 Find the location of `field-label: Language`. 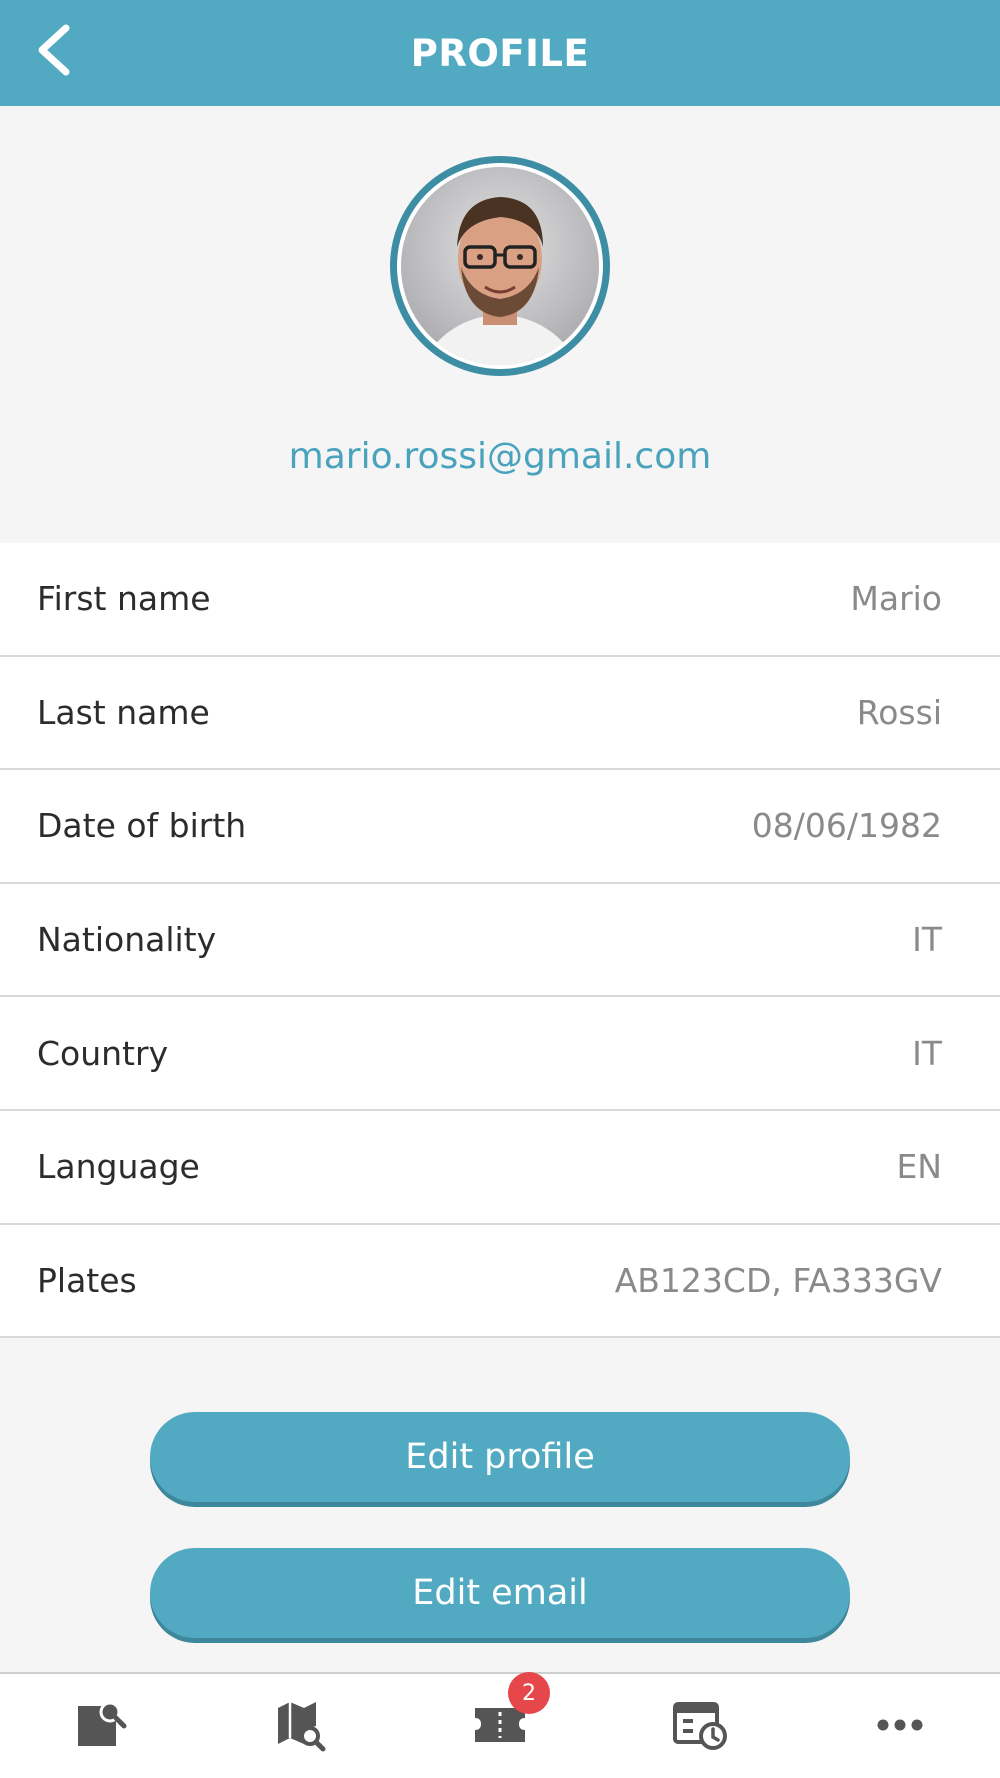

field-label: Language is located at coordinates (118, 1167).